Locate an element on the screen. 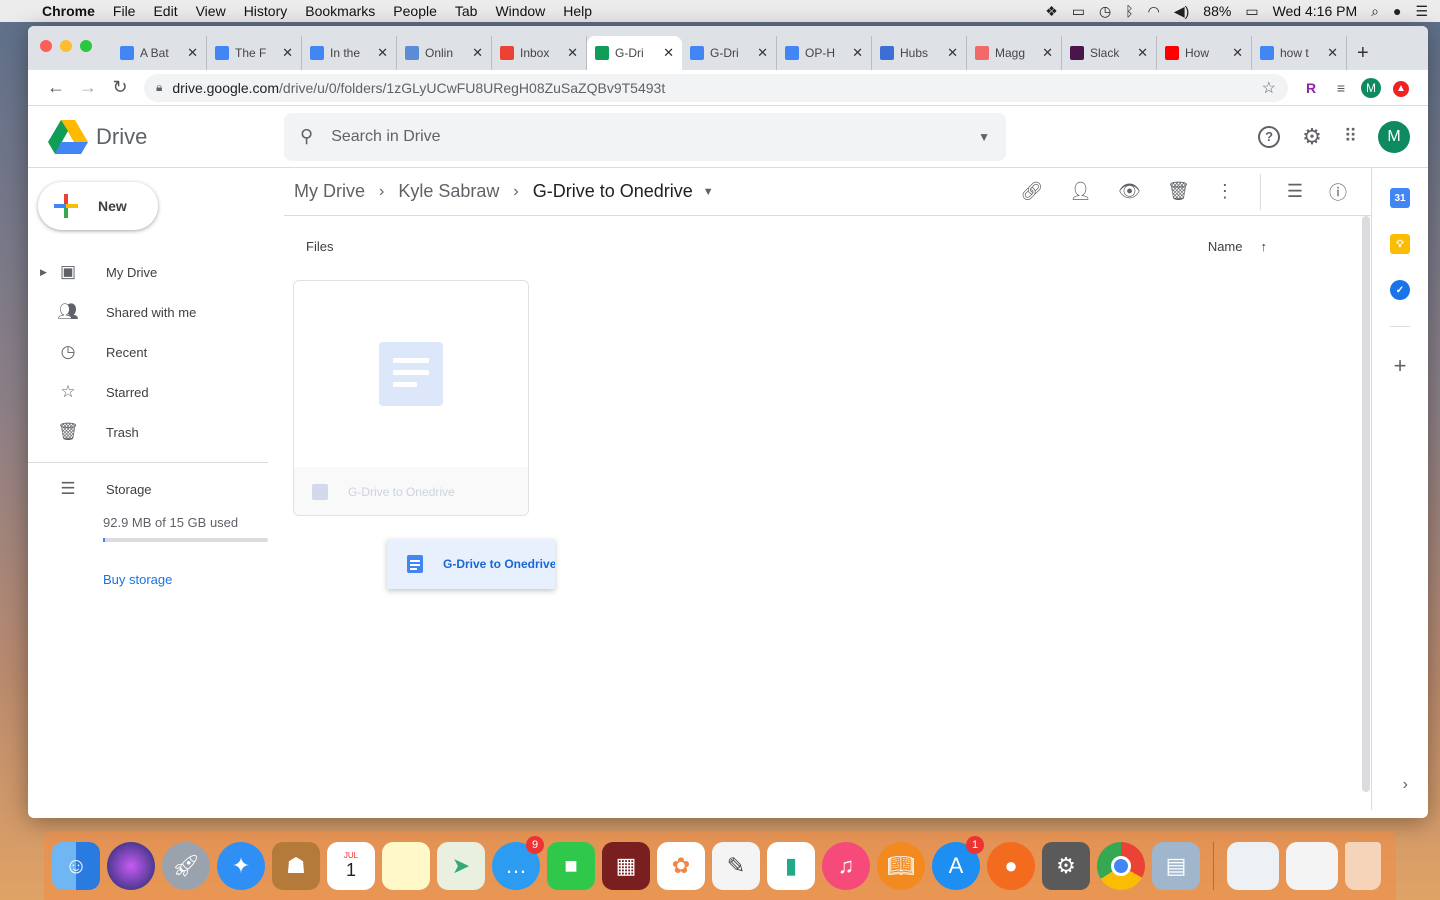 This screenshot has width=1440, height=900. reload-icon: ↻ is located at coordinates (120, 87).